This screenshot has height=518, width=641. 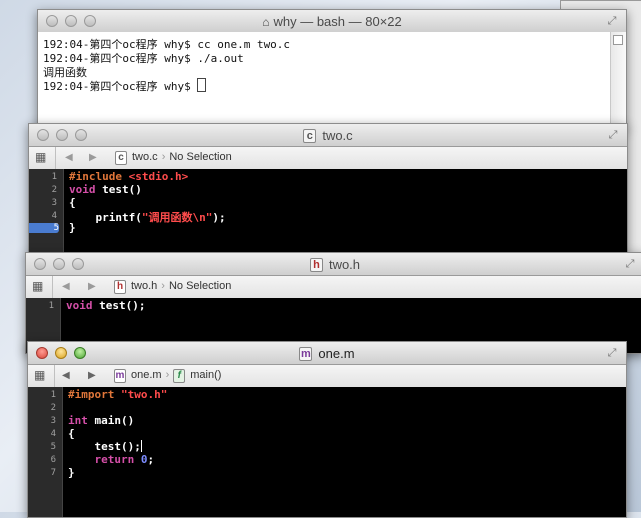 What do you see at coordinates (333, 287) in the screenshot?
I see `jump-bar: ▦ ◀ ▶ h two.h › No Selection` at bounding box center [333, 287].